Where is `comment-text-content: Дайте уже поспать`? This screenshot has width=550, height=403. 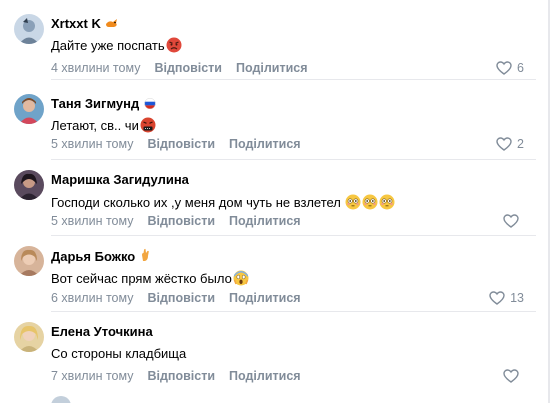
comment-text-content: Дайте уже поспать is located at coordinates (108, 45).